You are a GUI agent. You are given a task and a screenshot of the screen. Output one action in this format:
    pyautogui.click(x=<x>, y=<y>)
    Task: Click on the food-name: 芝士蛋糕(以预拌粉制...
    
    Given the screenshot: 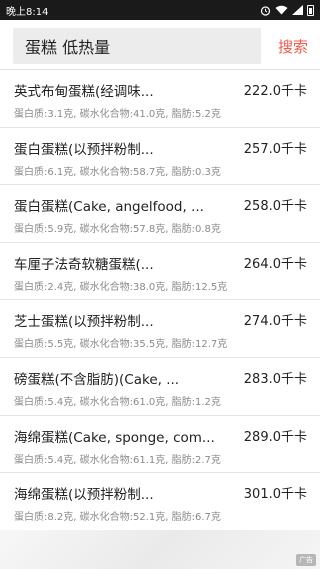 What is the action you would take?
    pyautogui.click(x=84, y=322)
    